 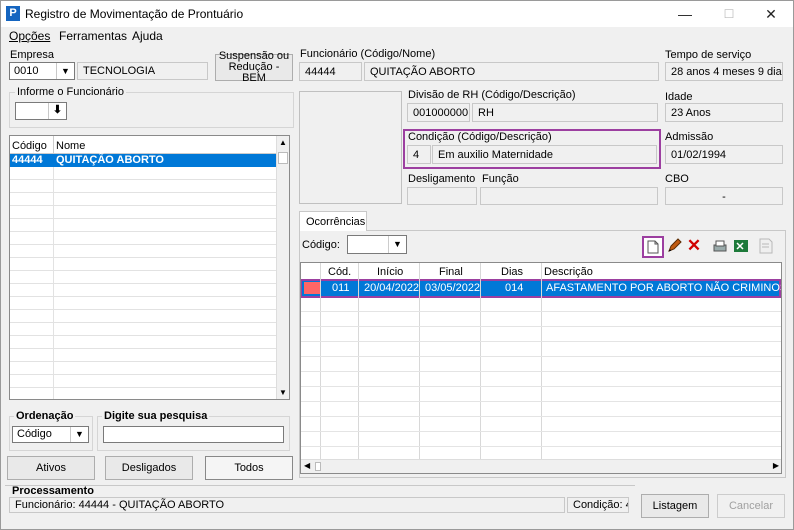 What do you see at coordinates (350, 147) in the screenshot?
I see `employee-photo` at bounding box center [350, 147].